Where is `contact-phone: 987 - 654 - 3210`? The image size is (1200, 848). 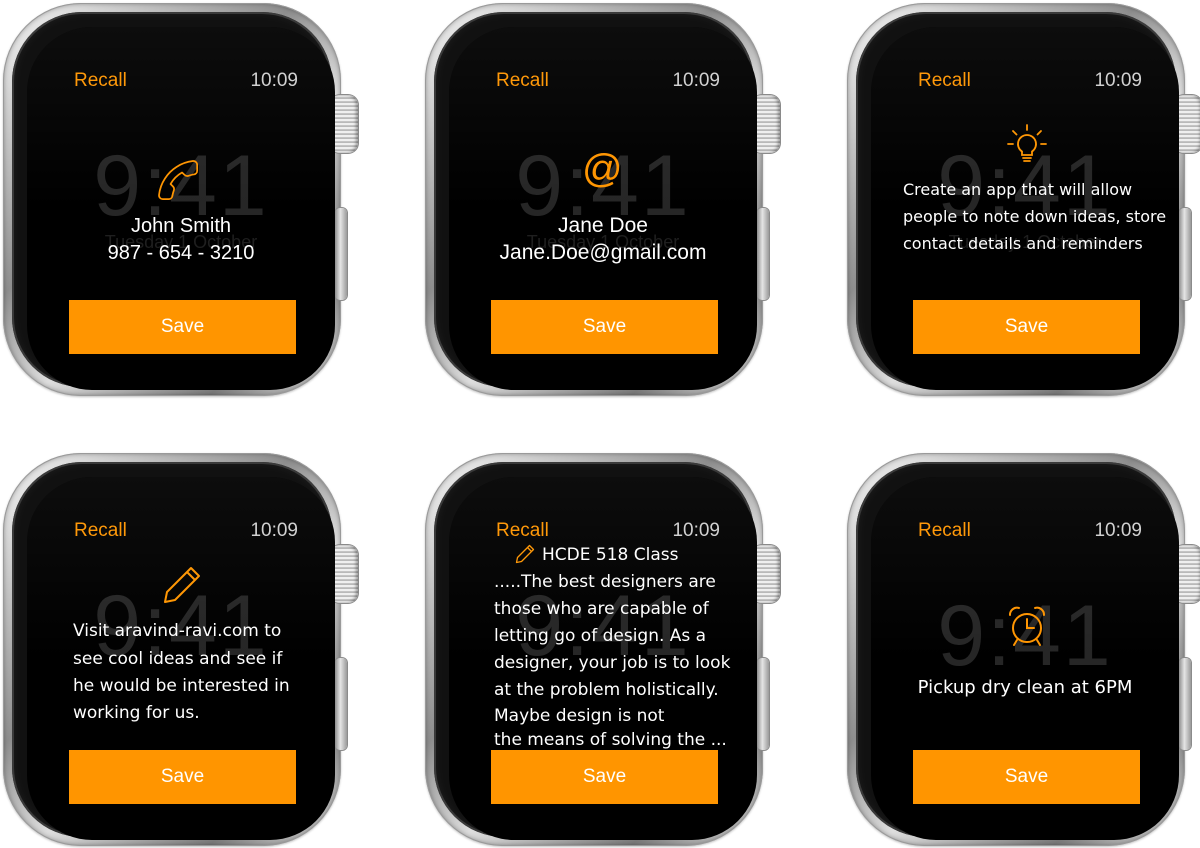
contact-phone: 987 - 654 - 3210 is located at coordinates (181, 253).